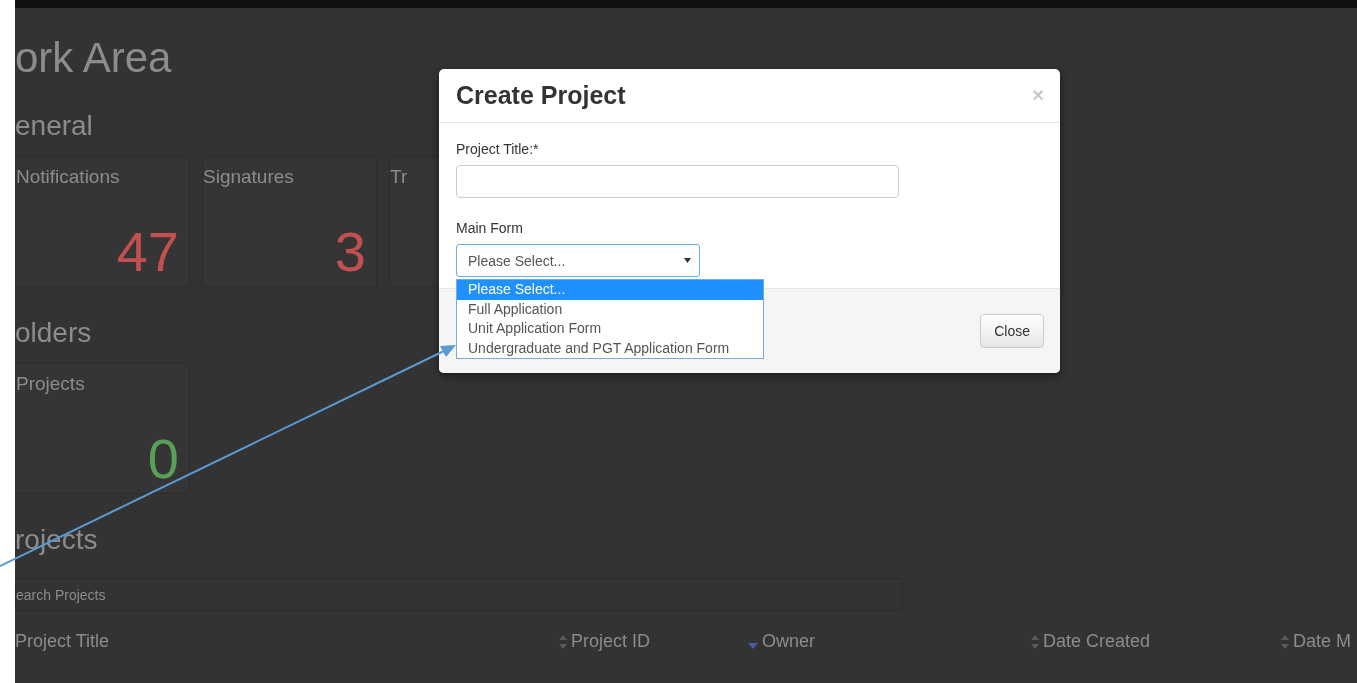  I want to click on column-header: Owner, so click(788, 641).